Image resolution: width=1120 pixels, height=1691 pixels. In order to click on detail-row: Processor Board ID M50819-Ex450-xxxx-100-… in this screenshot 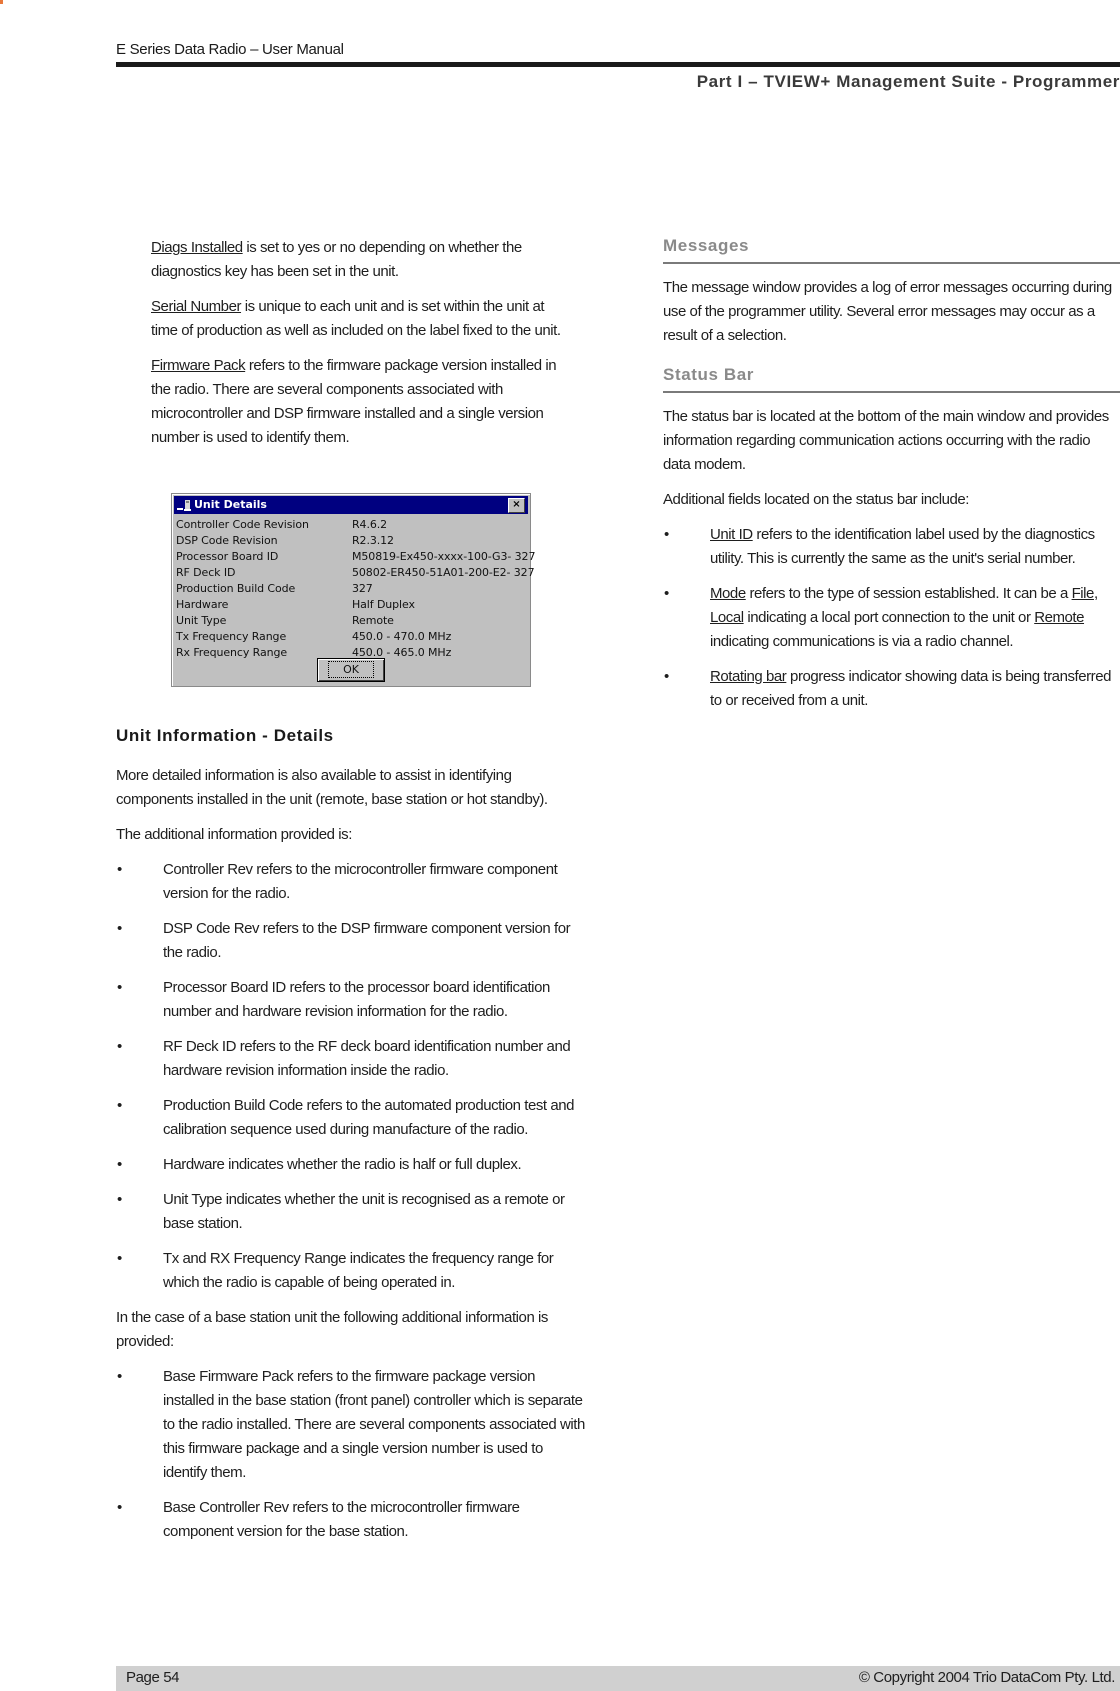, I will do `click(355, 557)`.